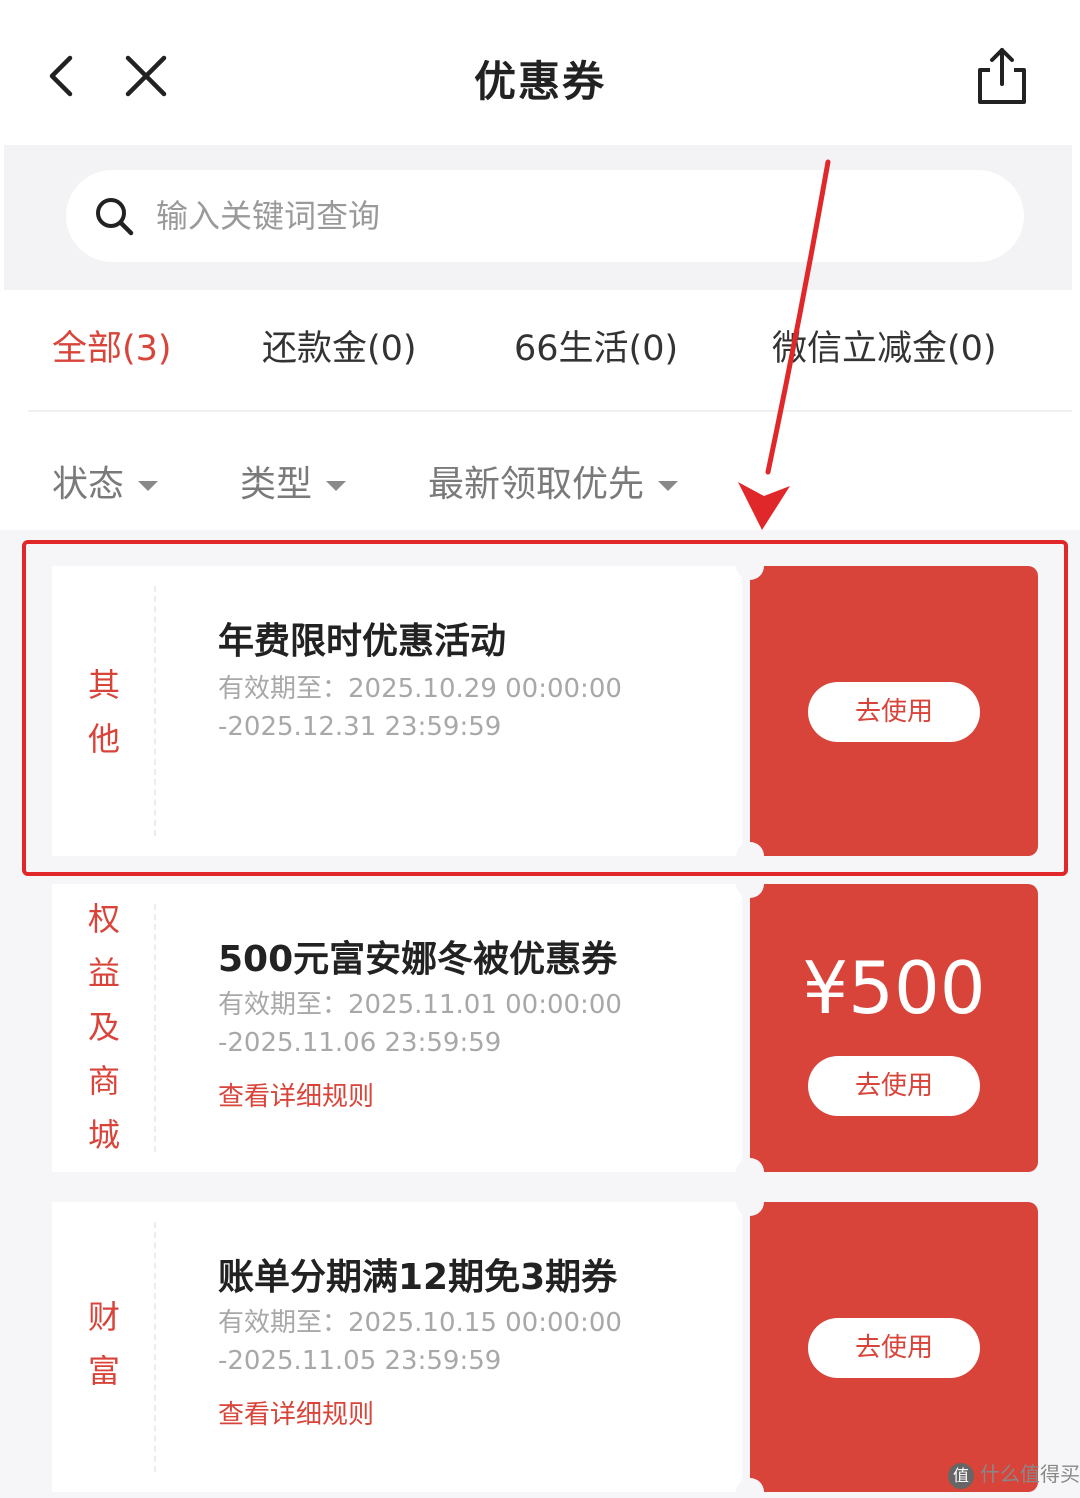 This screenshot has width=1080, height=1498. Describe the element at coordinates (536, 484) in the screenshot. I see `filter-sort-label: 最新领取优先` at that location.